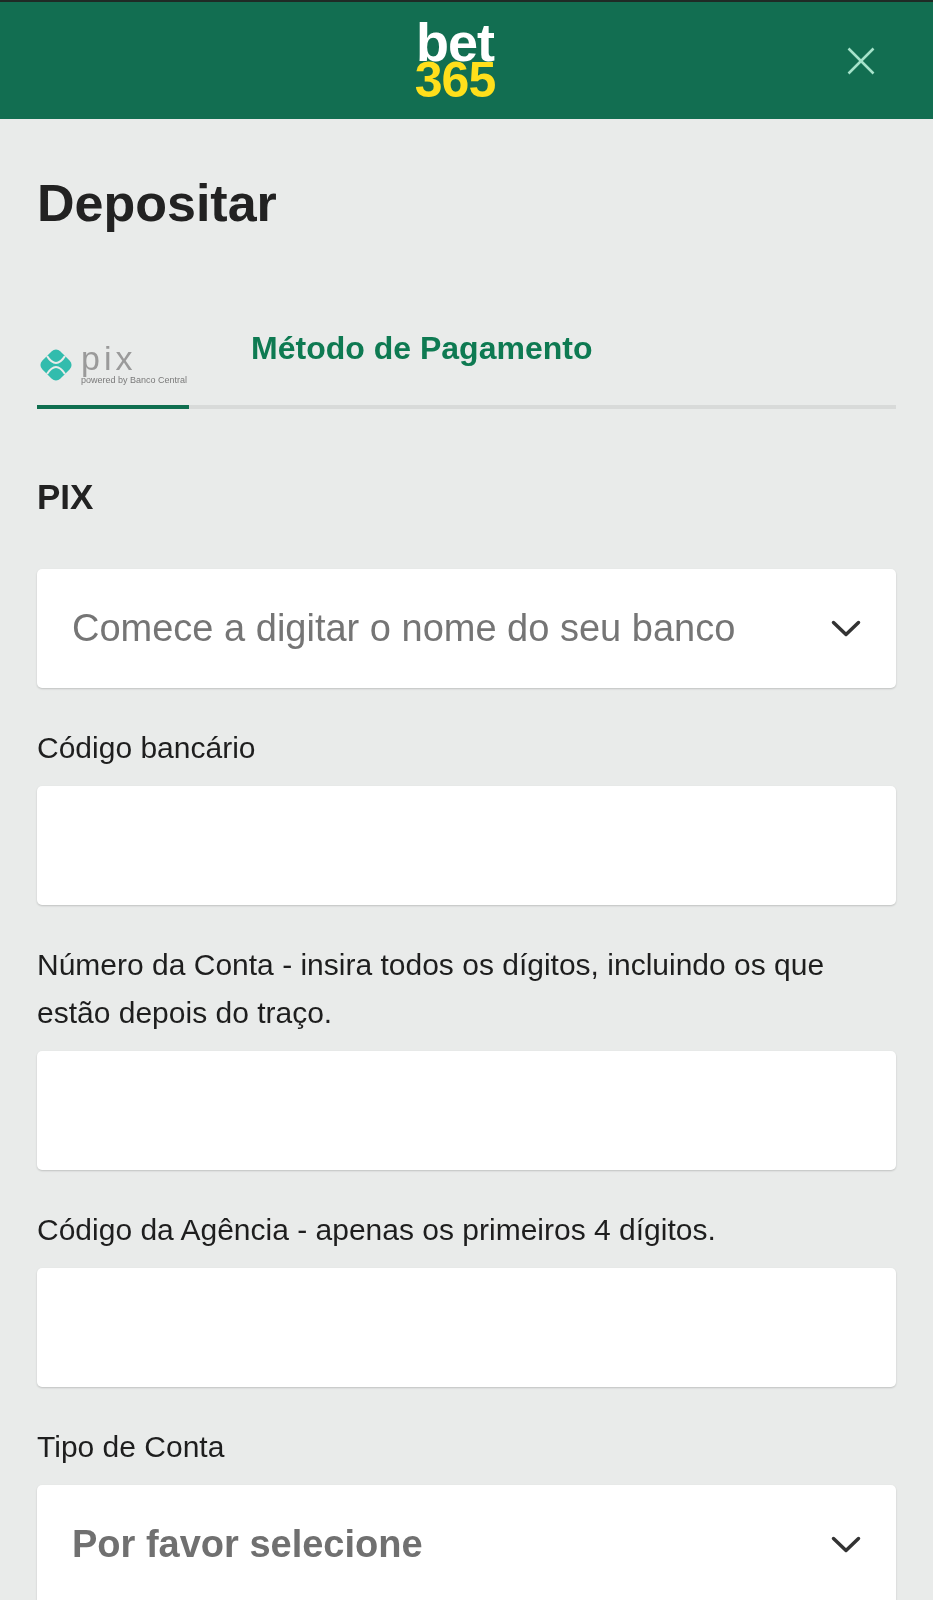 This screenshot has width=933, height=1600. Describe the element at coordinates (466, 1542) in the screenshot. I see `dropdown-select: Por favor selecione` at that location.